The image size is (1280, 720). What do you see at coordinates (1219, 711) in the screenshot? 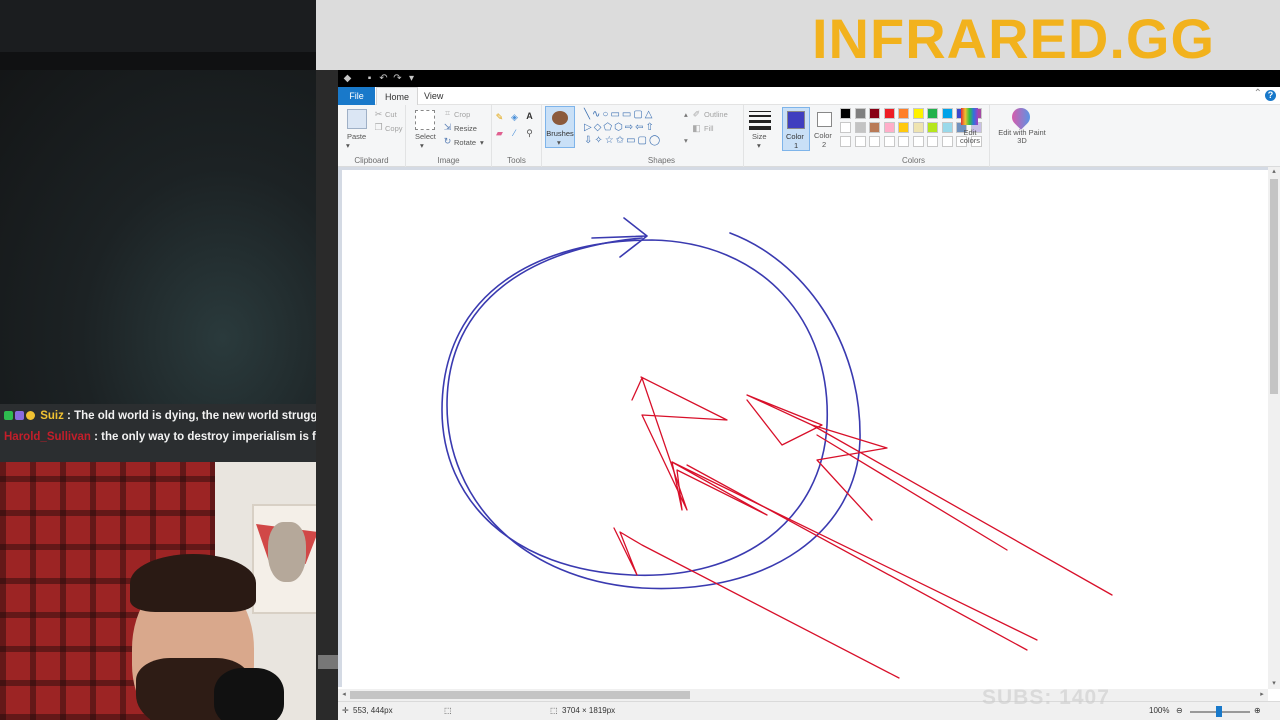
I see `zoom-slider-thumb` at bounding box center [1219, 711].